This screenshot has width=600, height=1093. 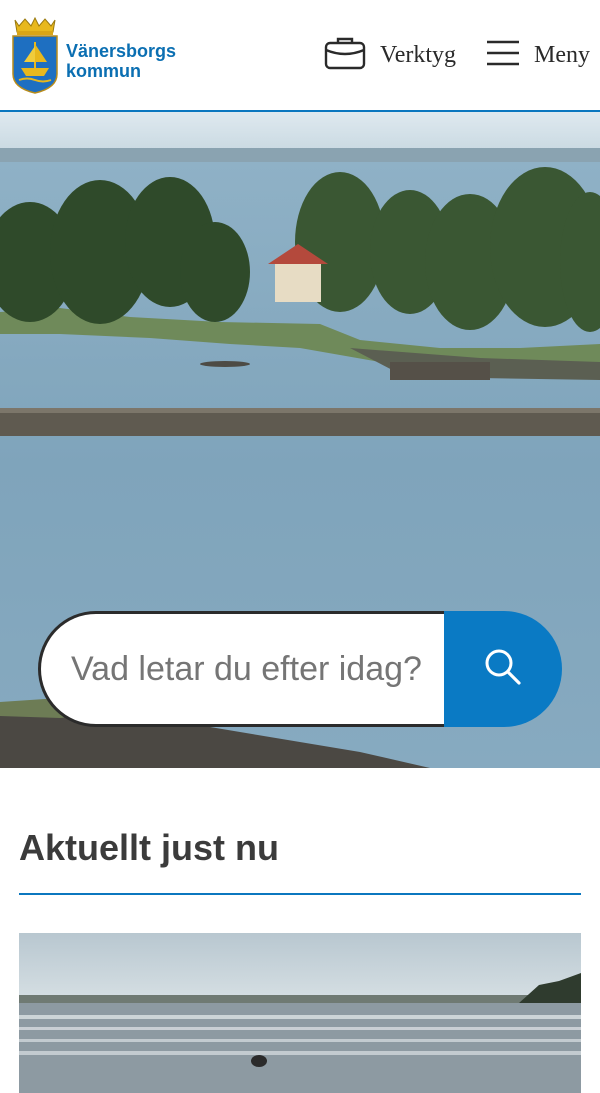 What do you see at coordinates (562, 54) in the screenshot?
I see `menu-label: Meny` at bounding box center [562, 54].